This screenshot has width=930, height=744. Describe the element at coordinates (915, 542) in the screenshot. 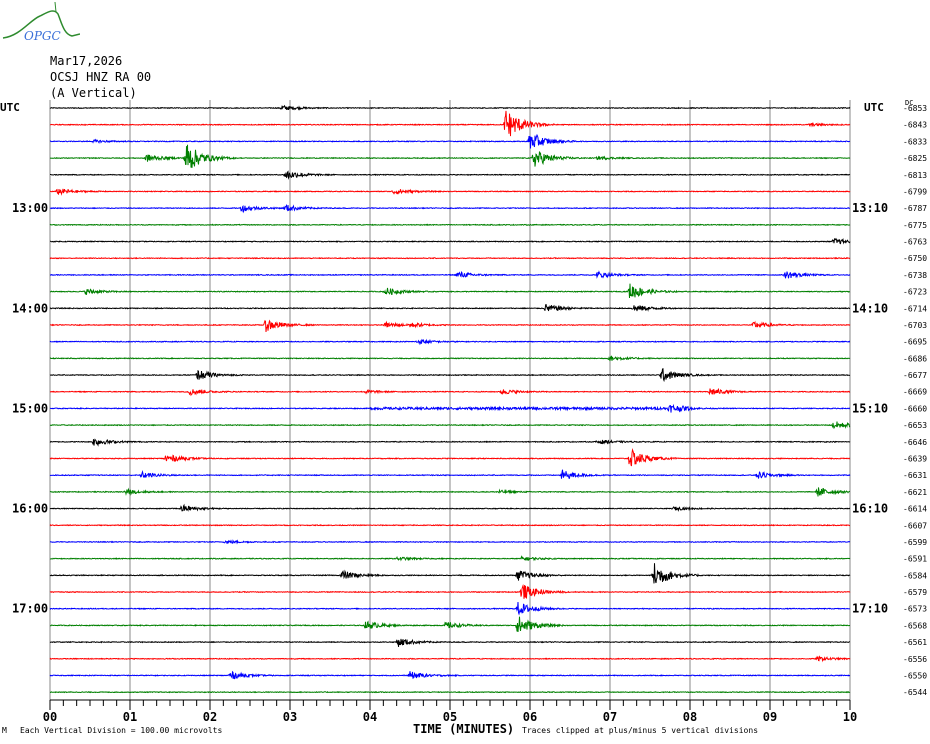

I see `dc-offset-label: -6599` at that location.